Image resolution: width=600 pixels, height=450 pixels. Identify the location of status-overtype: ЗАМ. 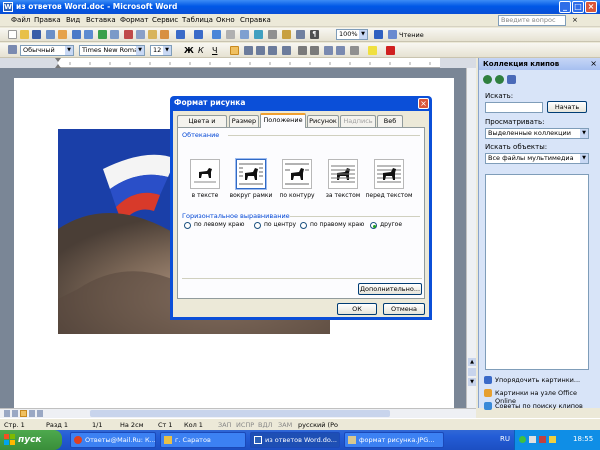
(285, 425).